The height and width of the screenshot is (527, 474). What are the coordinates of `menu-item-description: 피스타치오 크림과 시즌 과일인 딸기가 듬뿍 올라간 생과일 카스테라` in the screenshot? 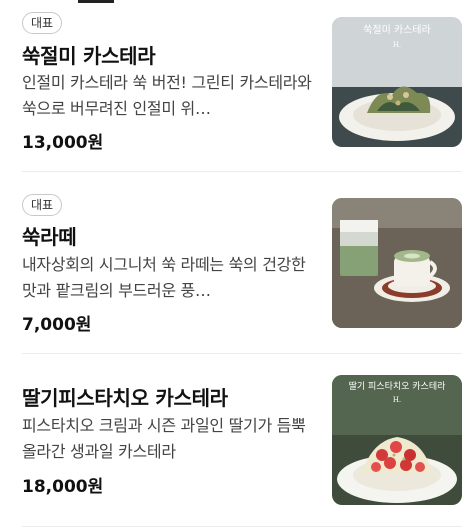 It's located at (164, 438).